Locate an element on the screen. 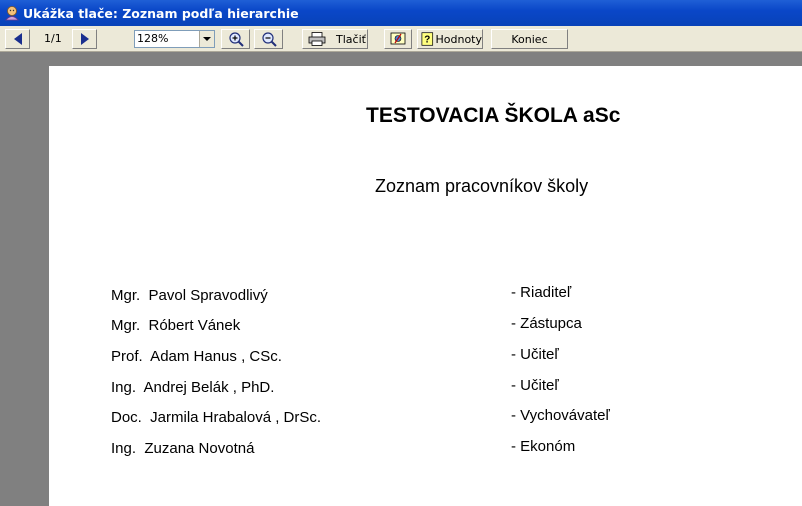 The height and width of the screenshot is (506, 802). prev-page-button is located at coordinates (17, 39).